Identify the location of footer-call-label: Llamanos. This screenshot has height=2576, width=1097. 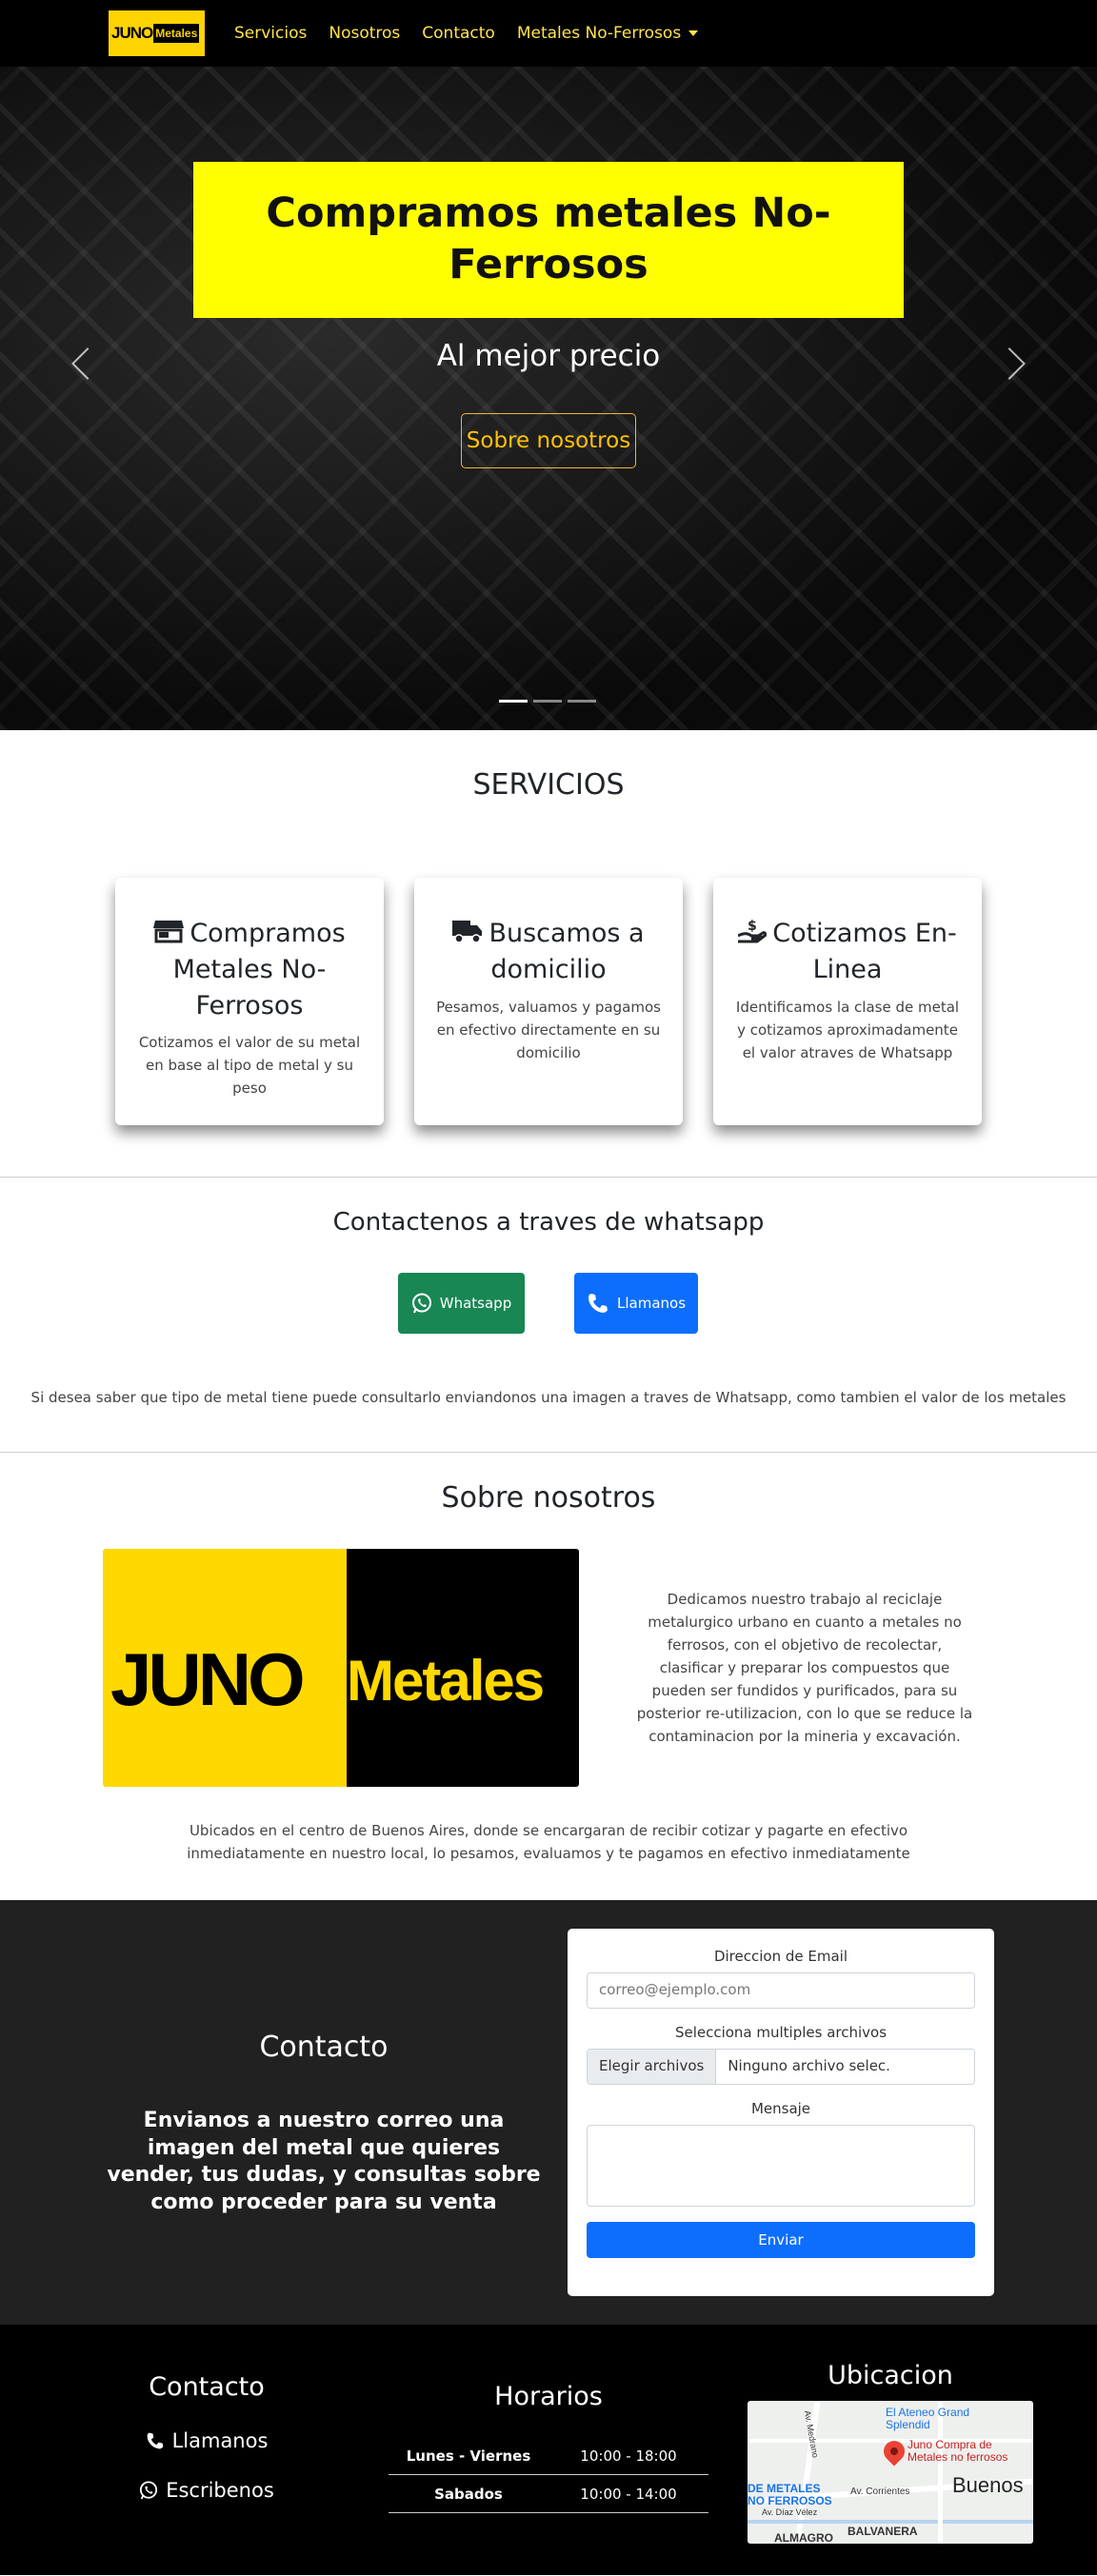
(220, 2440).